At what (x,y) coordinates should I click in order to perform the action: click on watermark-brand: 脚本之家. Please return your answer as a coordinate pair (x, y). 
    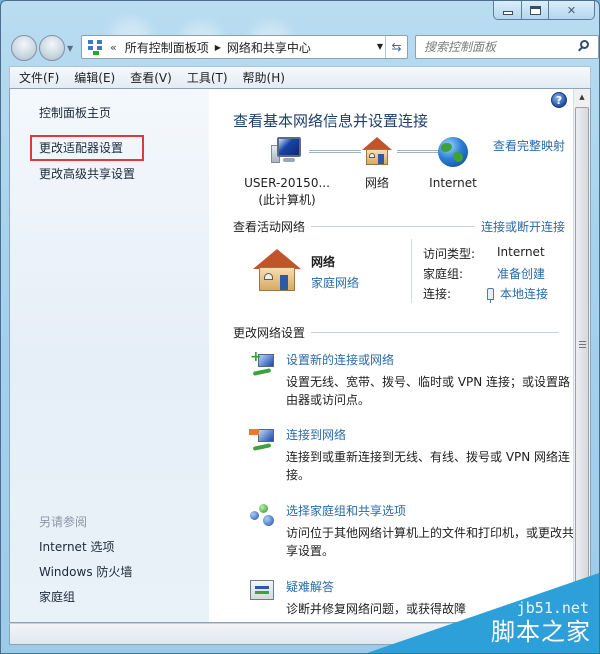
    Looking at the image, I should click on (541, 632).